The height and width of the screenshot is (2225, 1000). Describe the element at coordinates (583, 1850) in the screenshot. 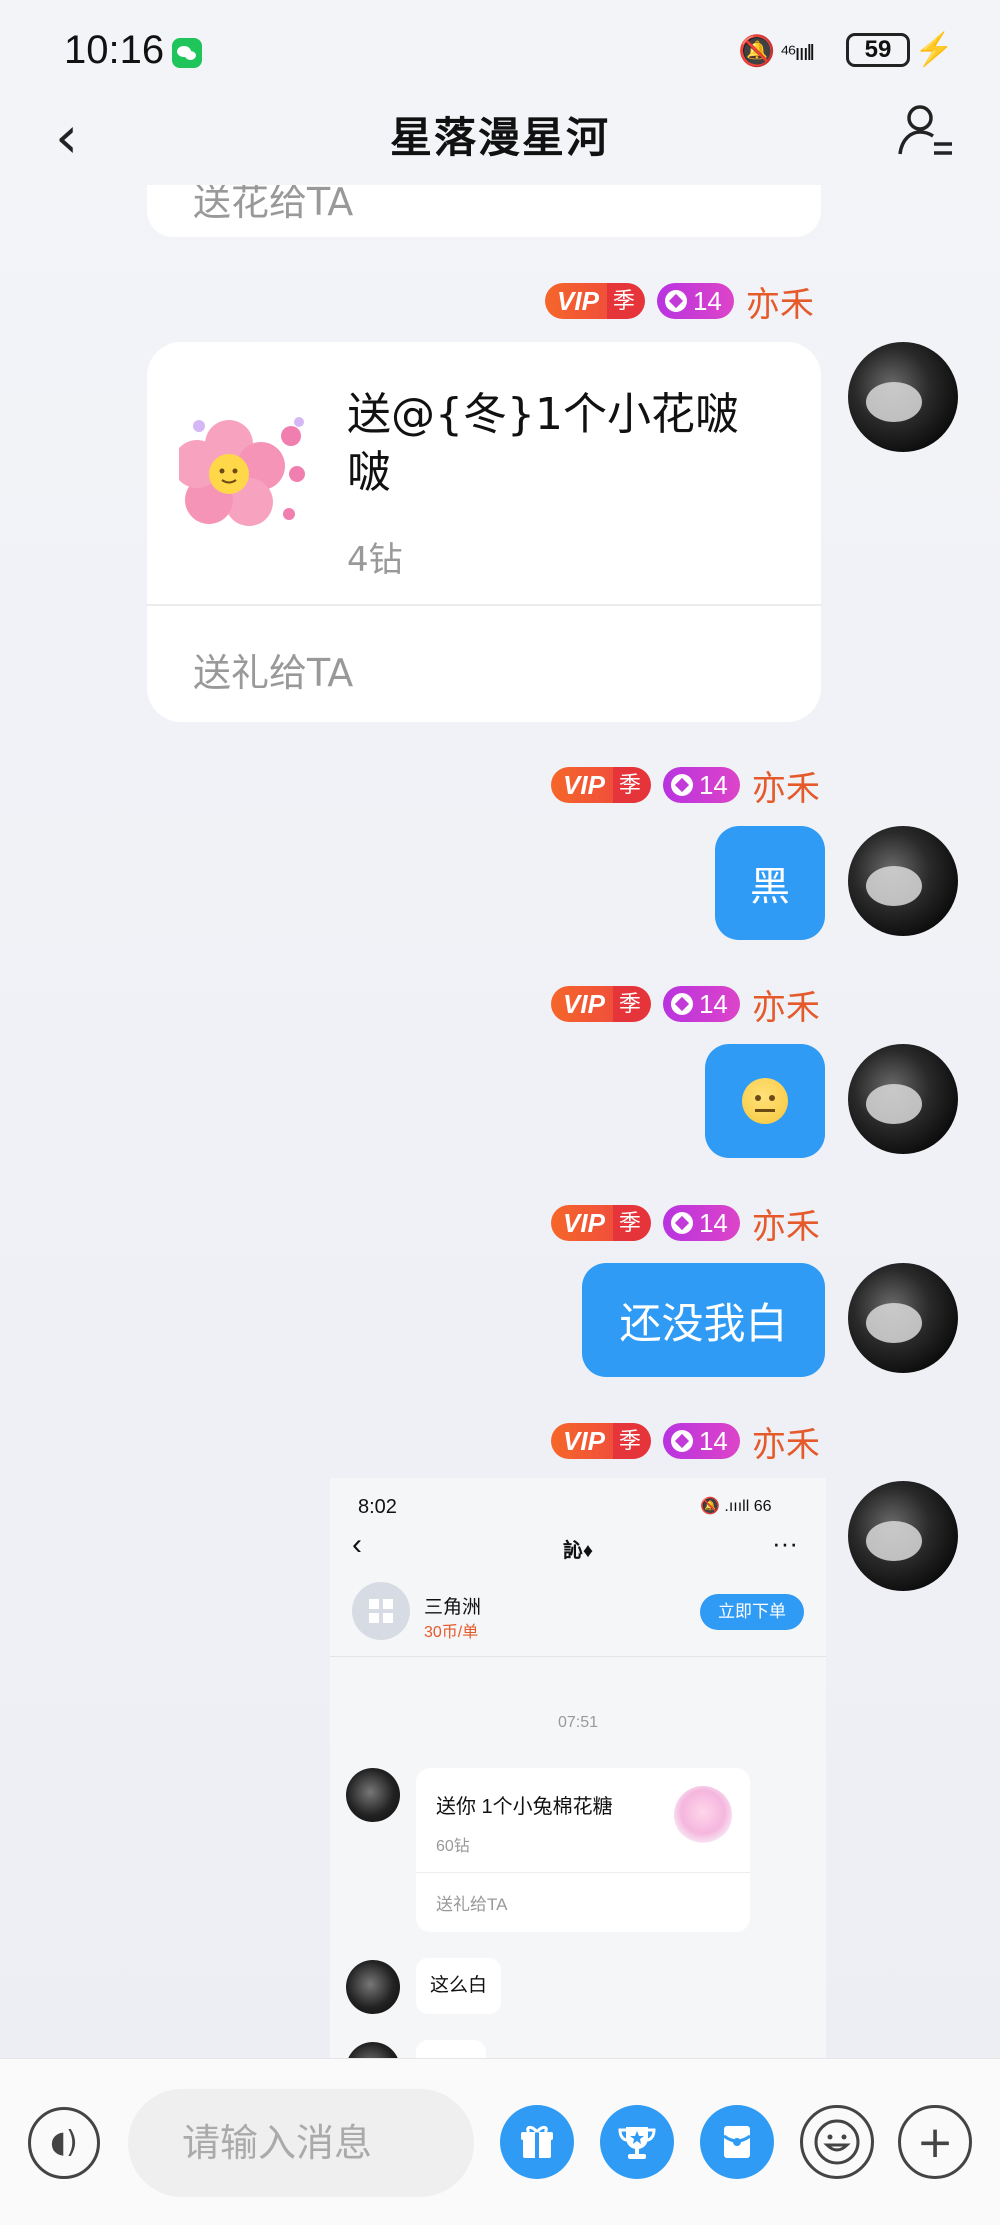

I see `embedded-gift-card: 送你 1个小兔棉花糖 60钻 送礼给TA` at that location.